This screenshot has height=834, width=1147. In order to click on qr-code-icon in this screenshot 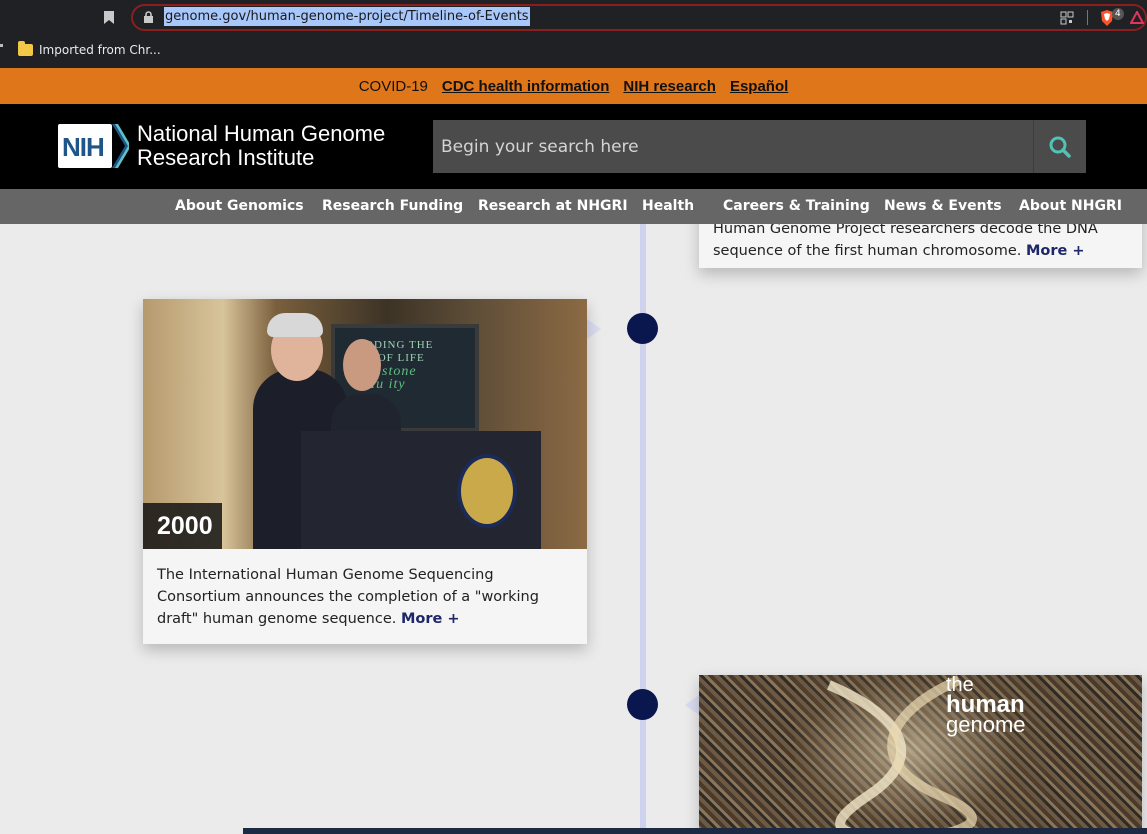, I will do `click(1067, 19)`.